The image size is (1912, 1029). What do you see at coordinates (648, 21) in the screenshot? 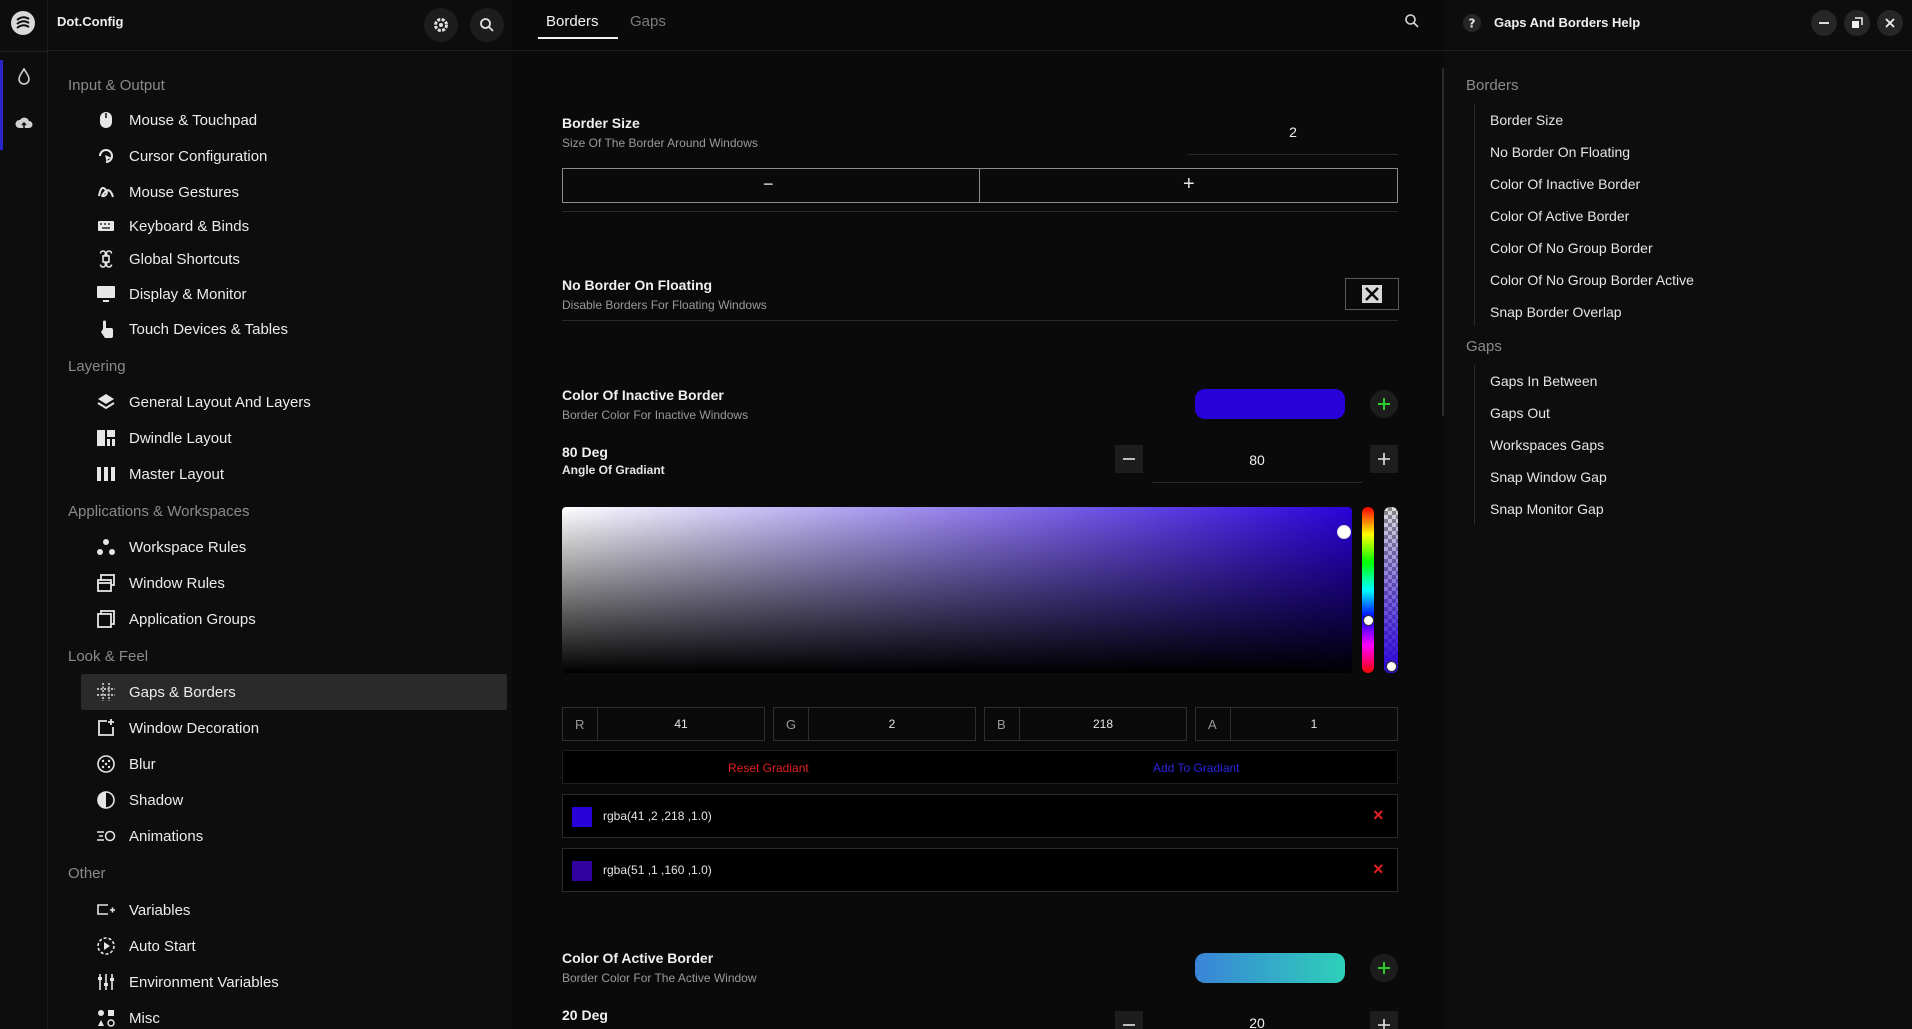
I see `tab-gaps: Gaps` at bounding box center [648, 21].